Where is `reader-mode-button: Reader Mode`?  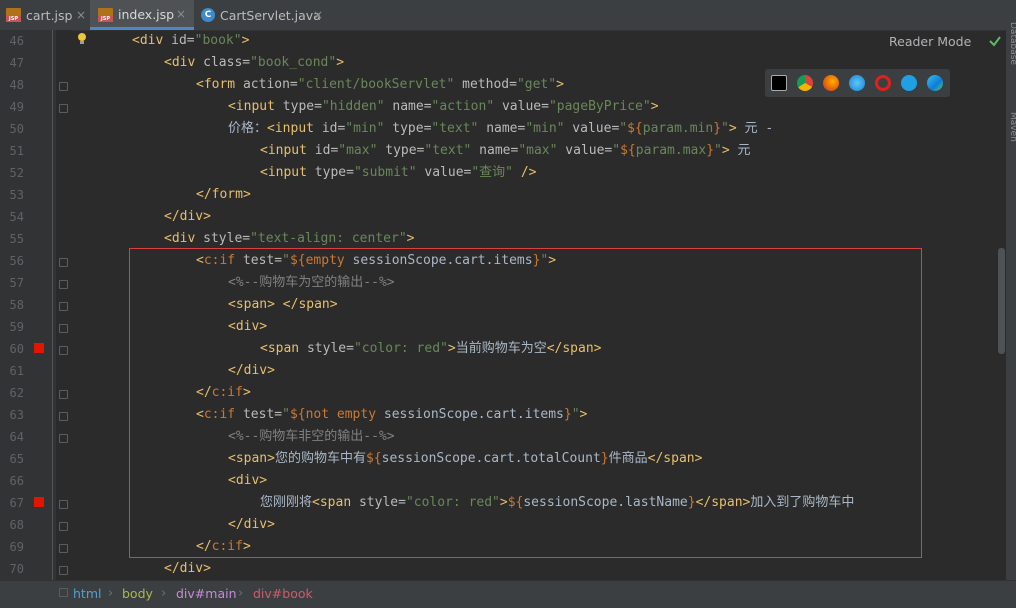 reader-mode-button: Reader Mode is located at coordinates (930, 41).